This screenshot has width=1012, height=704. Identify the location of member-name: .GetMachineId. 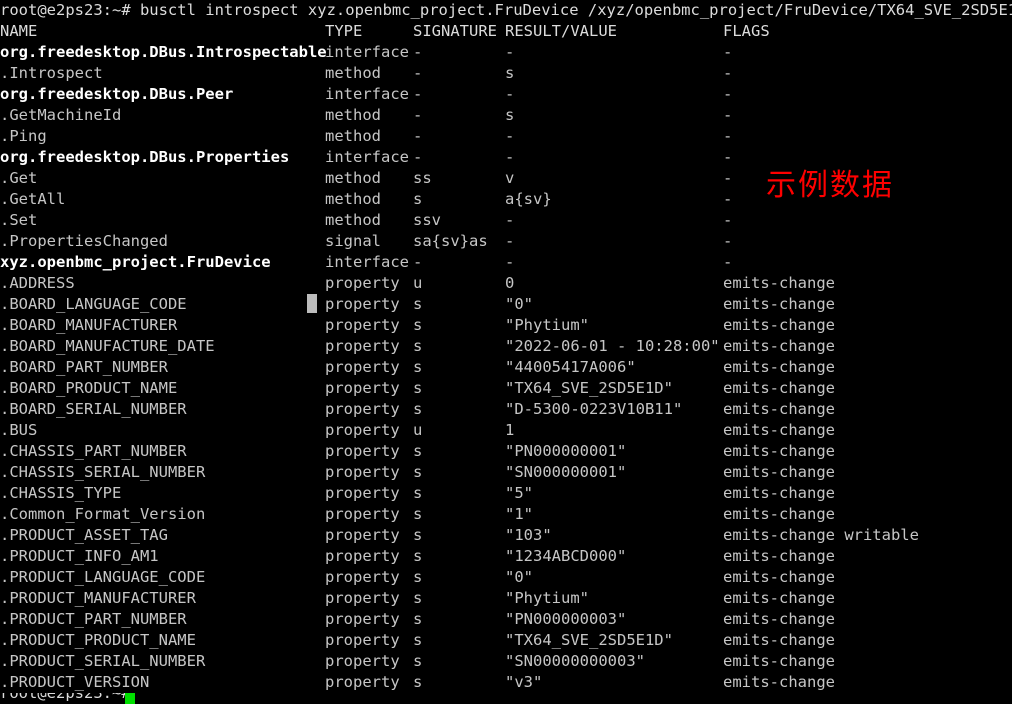
(61, 115).